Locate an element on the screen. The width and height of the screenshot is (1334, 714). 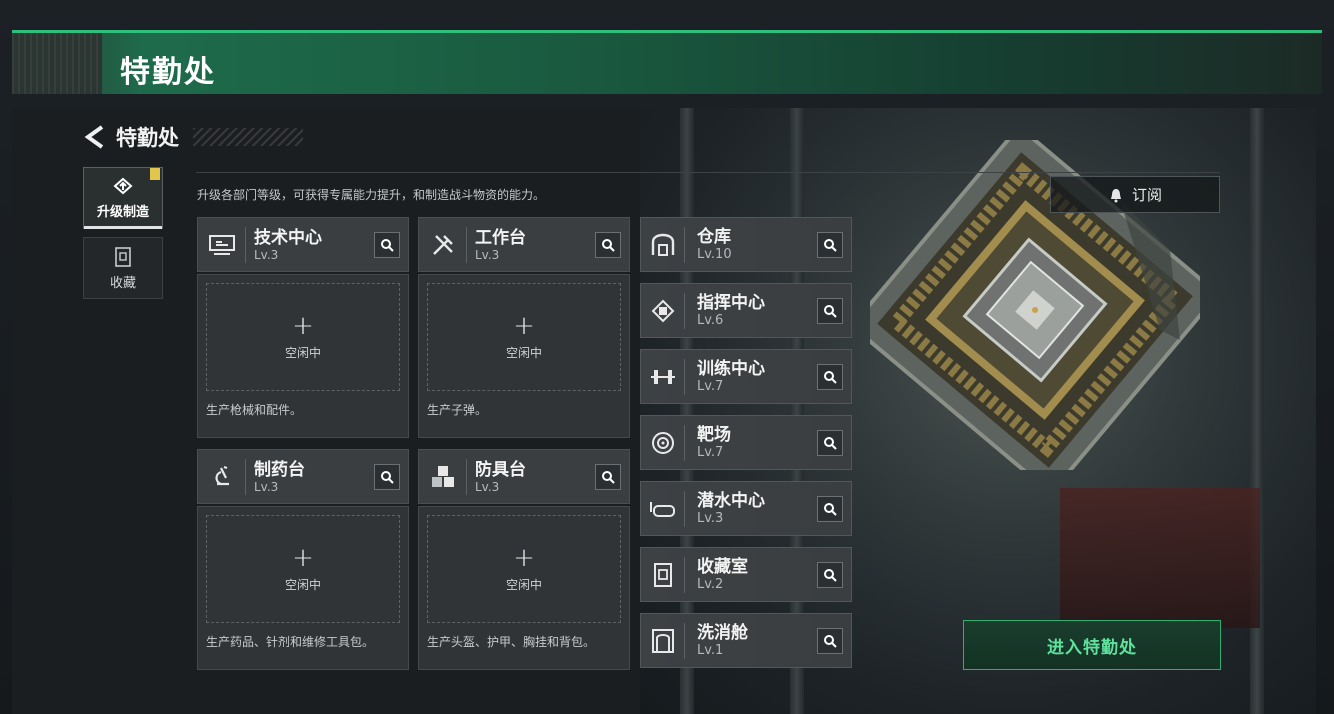
display-case-icon is located at coordinates (663, 574).